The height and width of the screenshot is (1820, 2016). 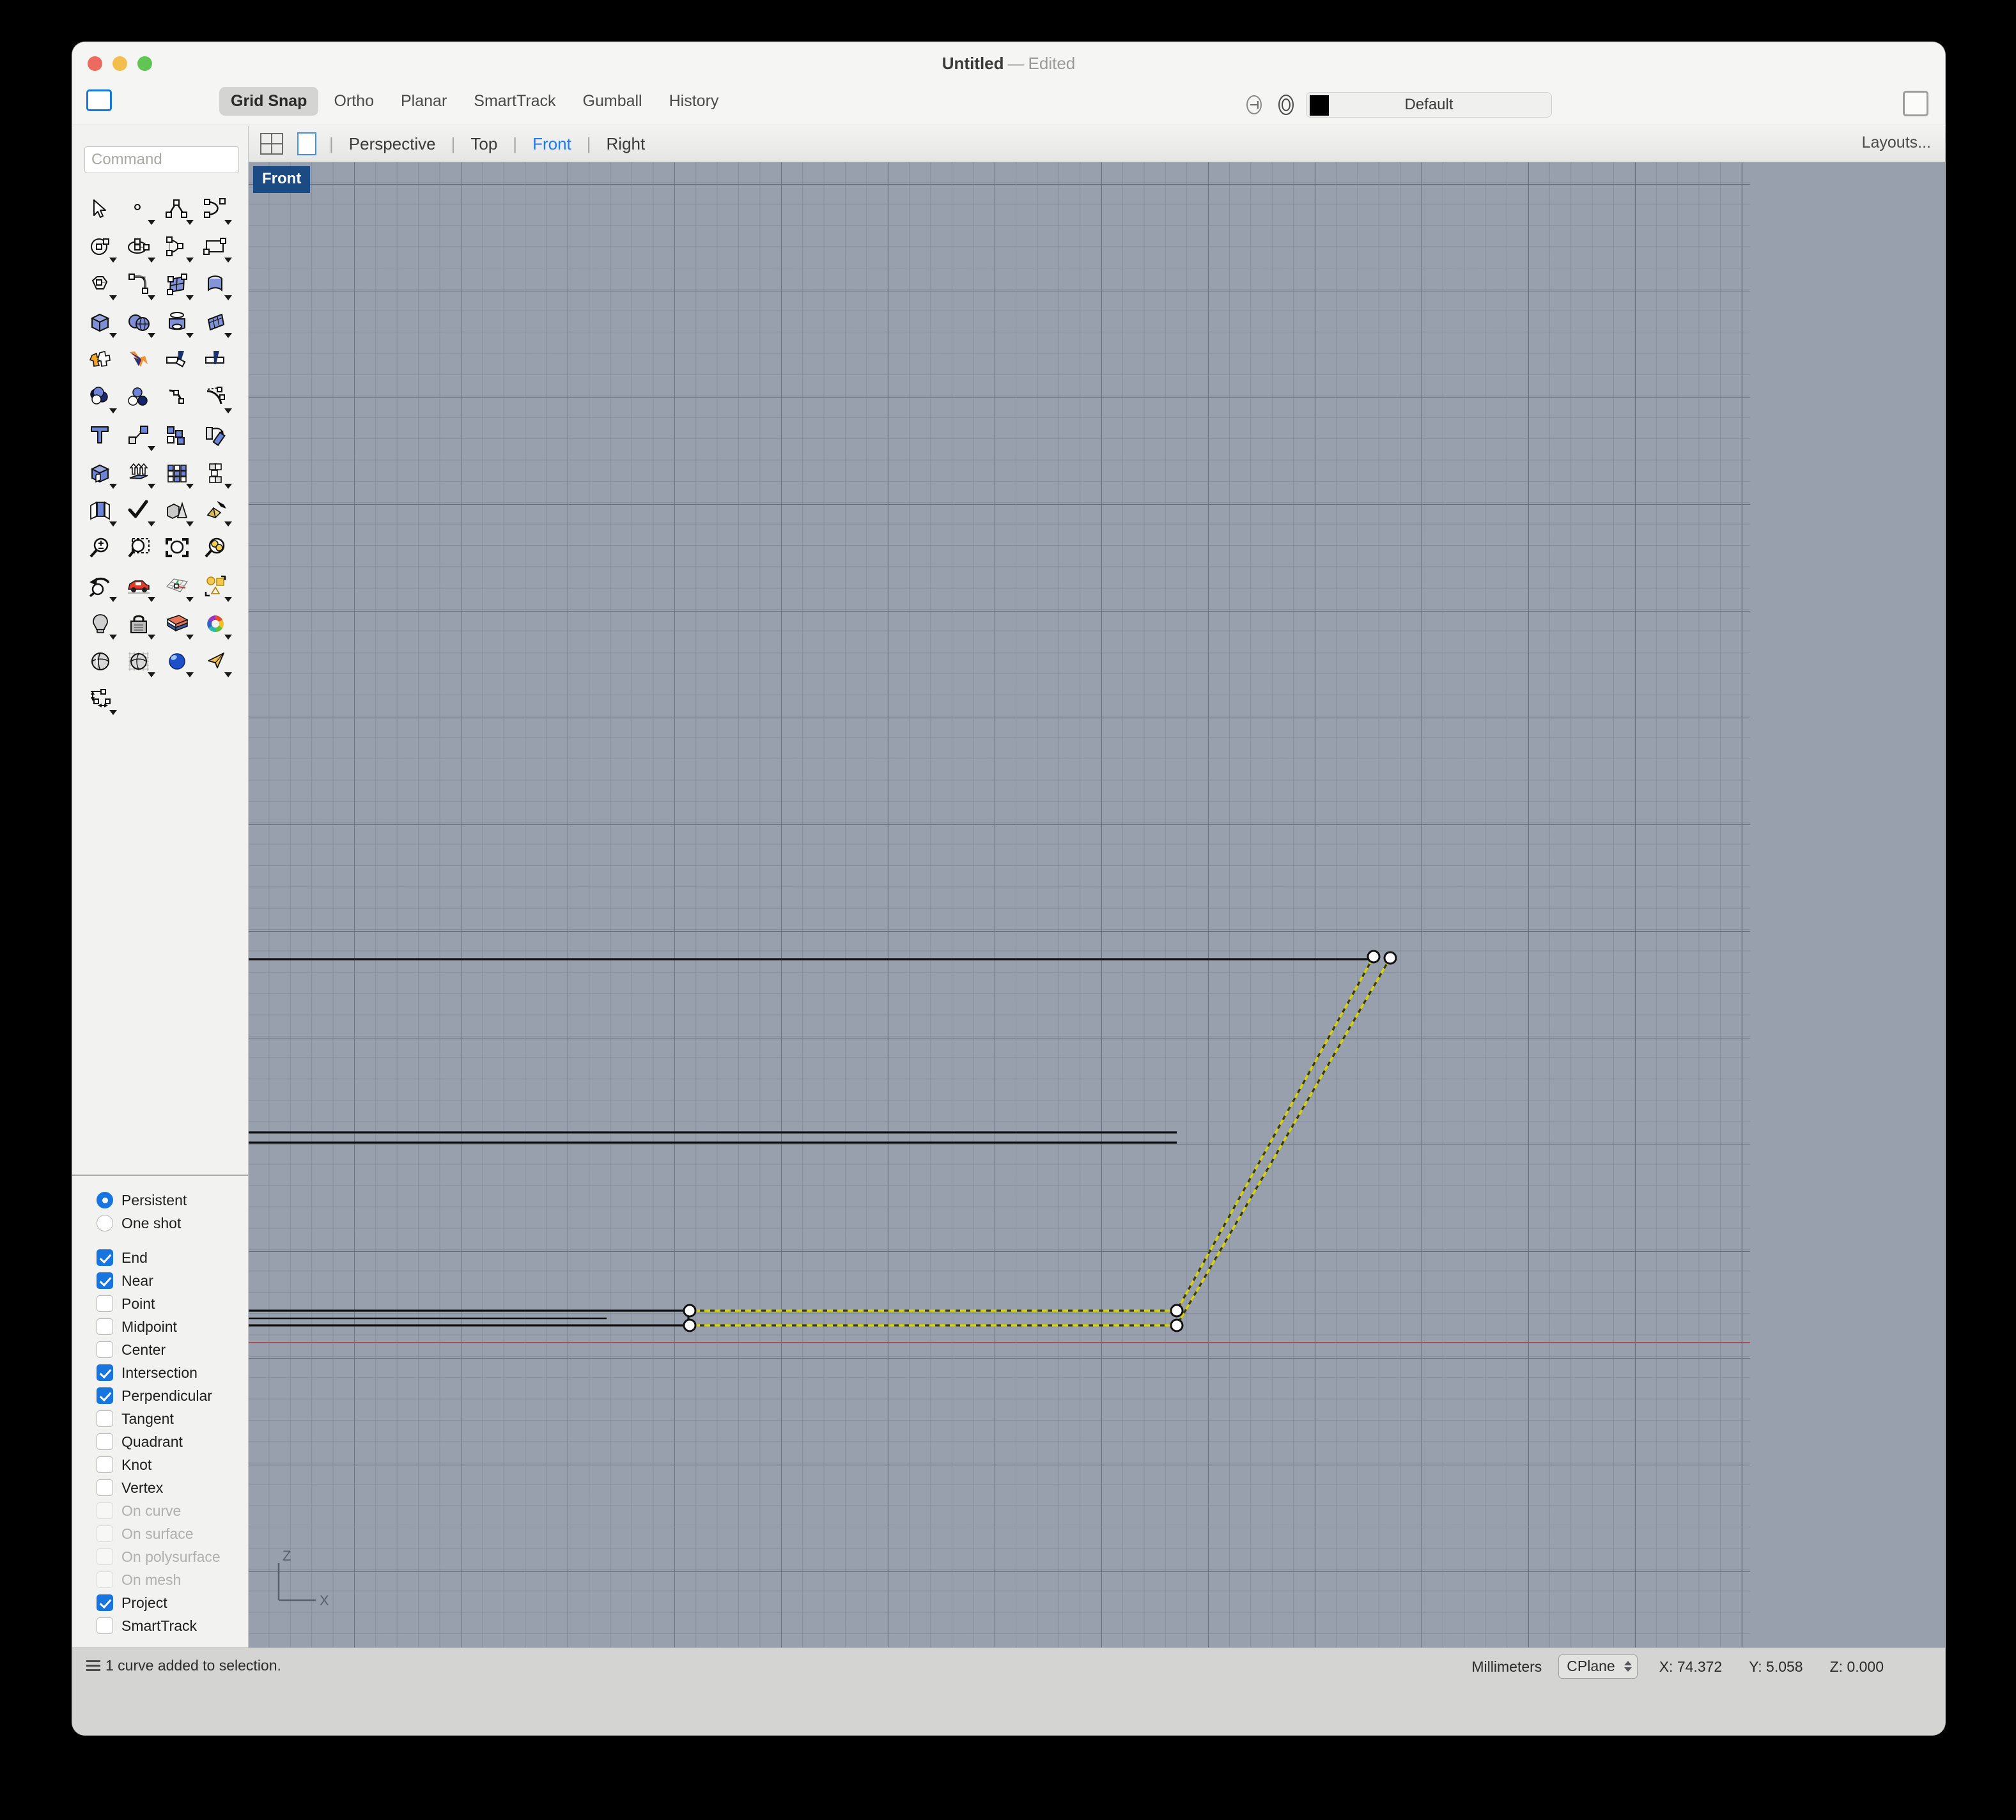 I want to click on mode-toggle-gumball: Gumball, so click(x=612, y=101).